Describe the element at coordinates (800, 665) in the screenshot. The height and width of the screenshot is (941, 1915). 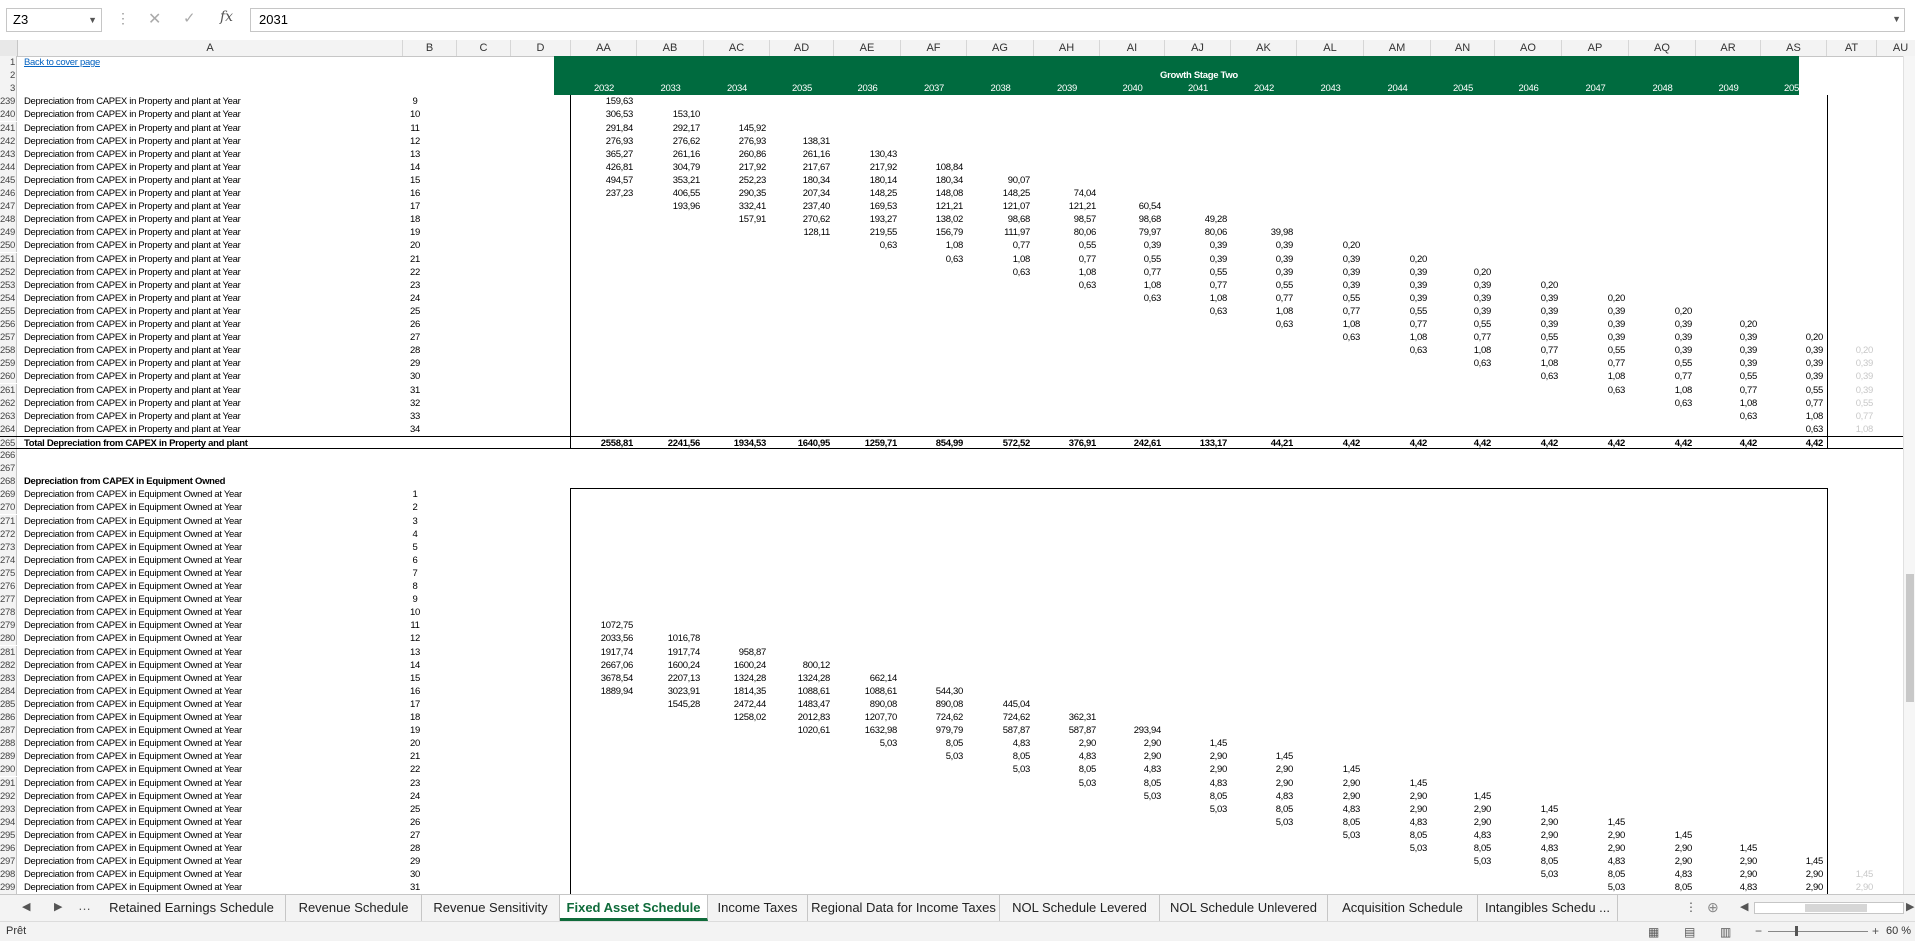
I see `cell-ad: 800,12` at that location.